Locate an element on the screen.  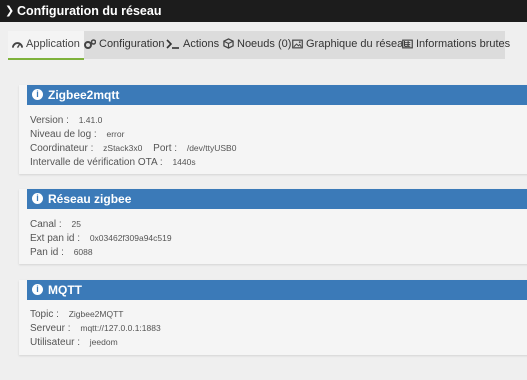
panel-header: i MQTT is located at coordinates (277, 290).